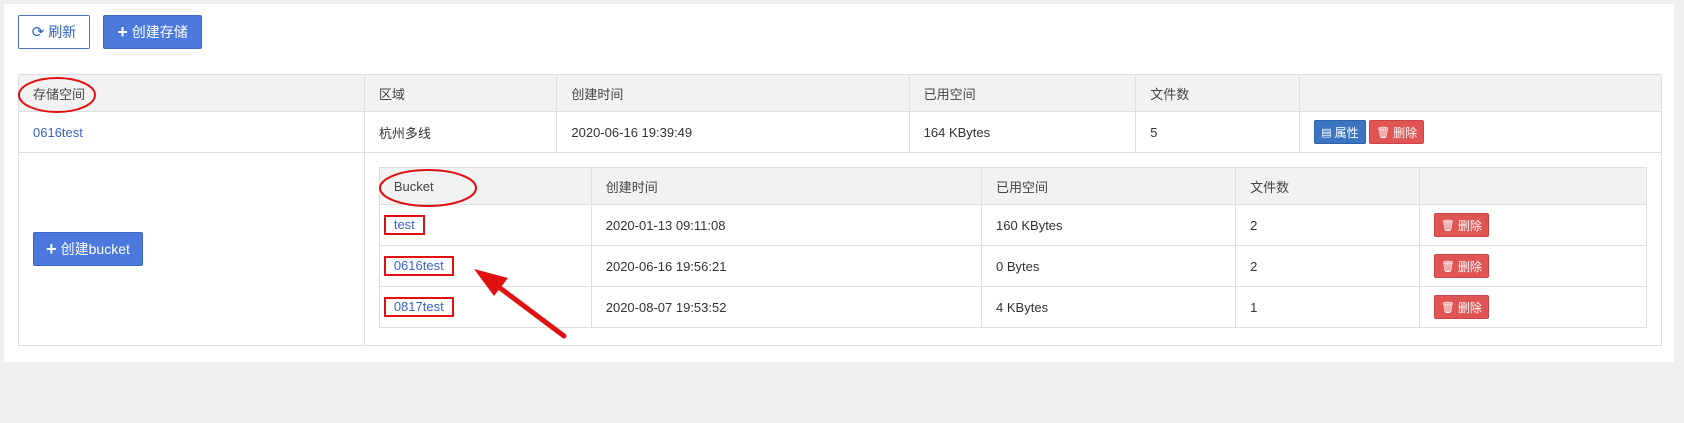 The height and width of the screenshot is (423, 1684). What do you see at coordinates (733, 132) in the screenshot?
I see `storage-created: 2020-06-16 19:39:49` at bounding box center [733, 132].